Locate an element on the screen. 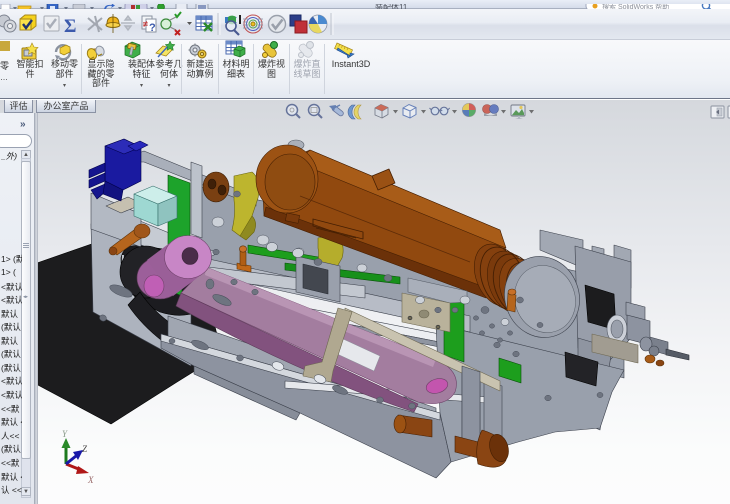  svg-text: X is located at coordinates (90, 480).